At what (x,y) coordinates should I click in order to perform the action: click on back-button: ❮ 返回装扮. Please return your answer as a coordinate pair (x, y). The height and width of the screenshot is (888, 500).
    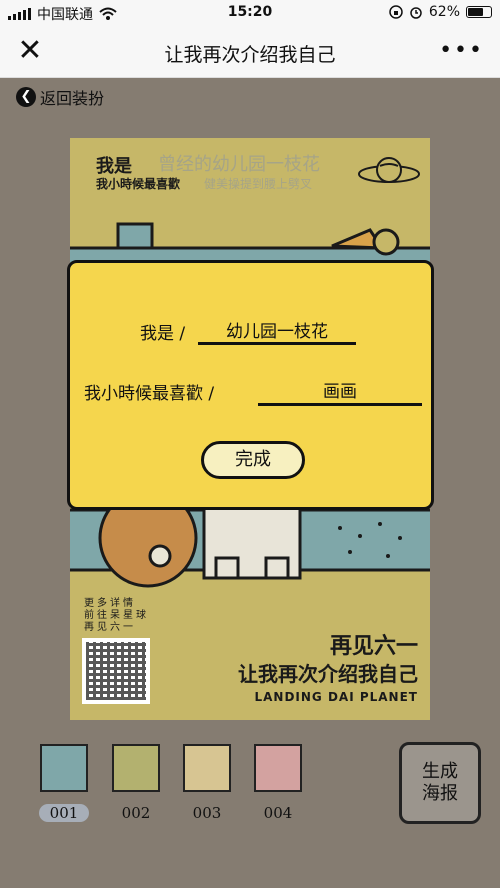
    Looking at the image, I should click on (60, 97).